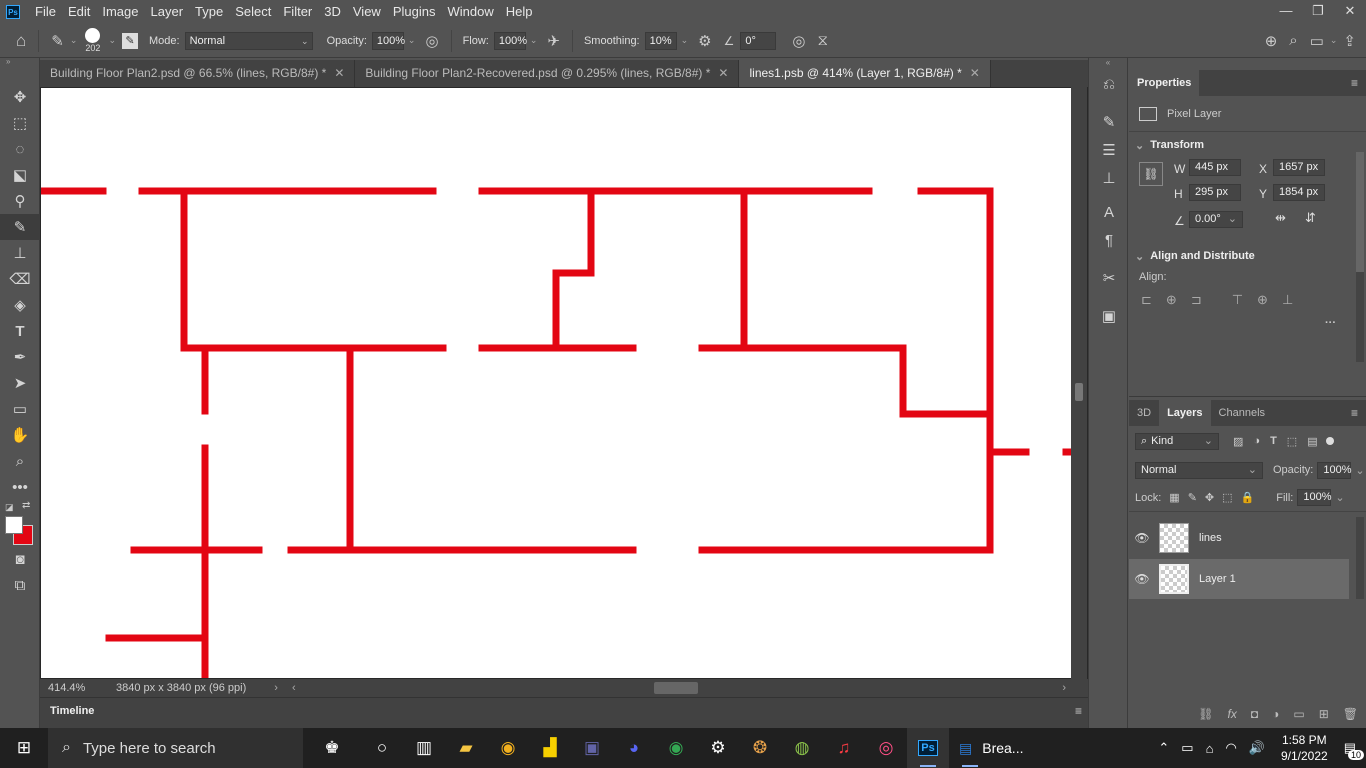 The width and height of the screenshot is (1366, 768). What do you see at coordinates (21, 41) in the screenshot?
I see `home-icon: ⌂` at bounding box center [21, 41].